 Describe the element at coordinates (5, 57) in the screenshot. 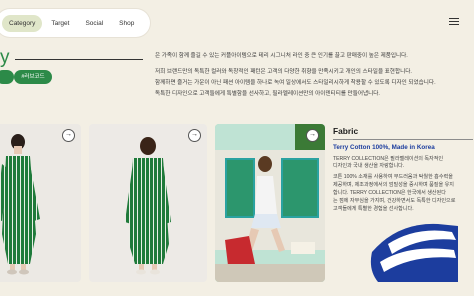

I see `section-heading-partial: y` at that location.